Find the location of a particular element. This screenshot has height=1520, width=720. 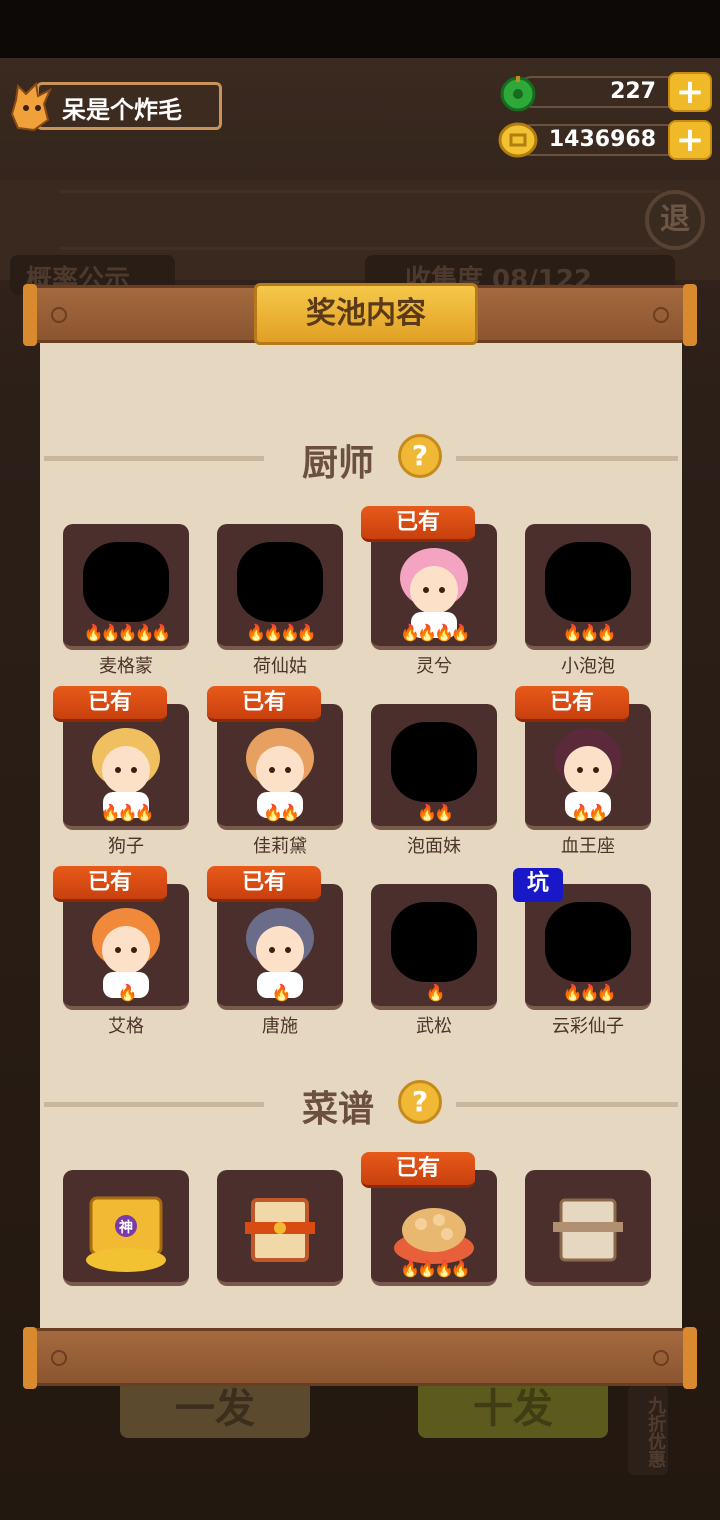

chef-section-header: 厨师 ? is located at coordinates (361, 458).